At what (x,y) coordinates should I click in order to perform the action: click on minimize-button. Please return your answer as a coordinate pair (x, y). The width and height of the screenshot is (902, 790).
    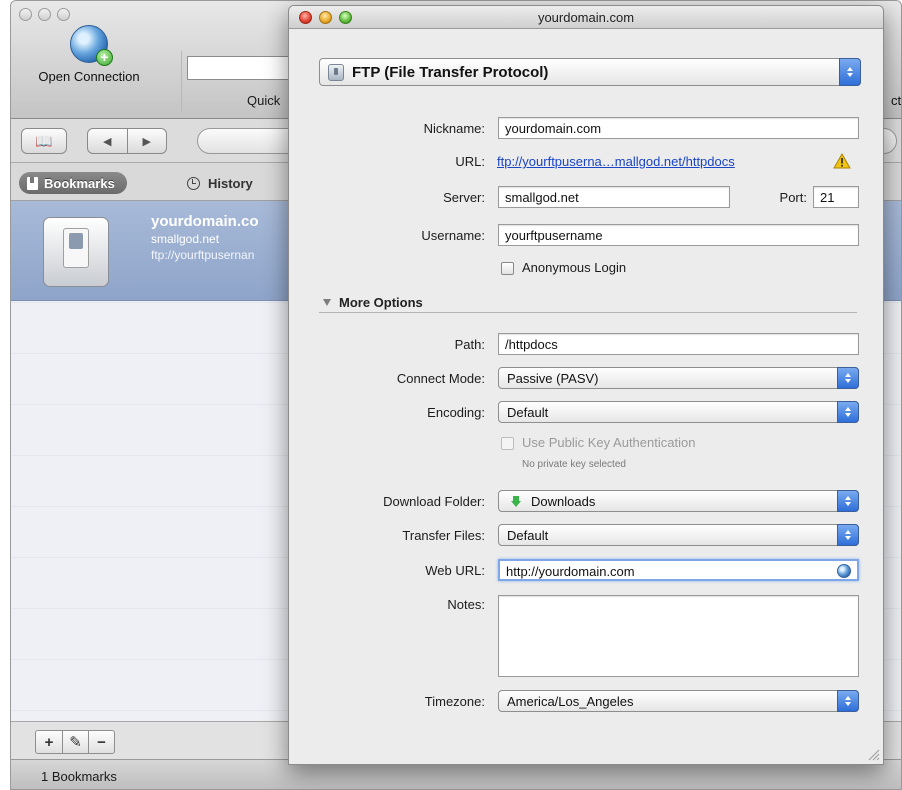
    Looking at the image, I should click on (44, 14).